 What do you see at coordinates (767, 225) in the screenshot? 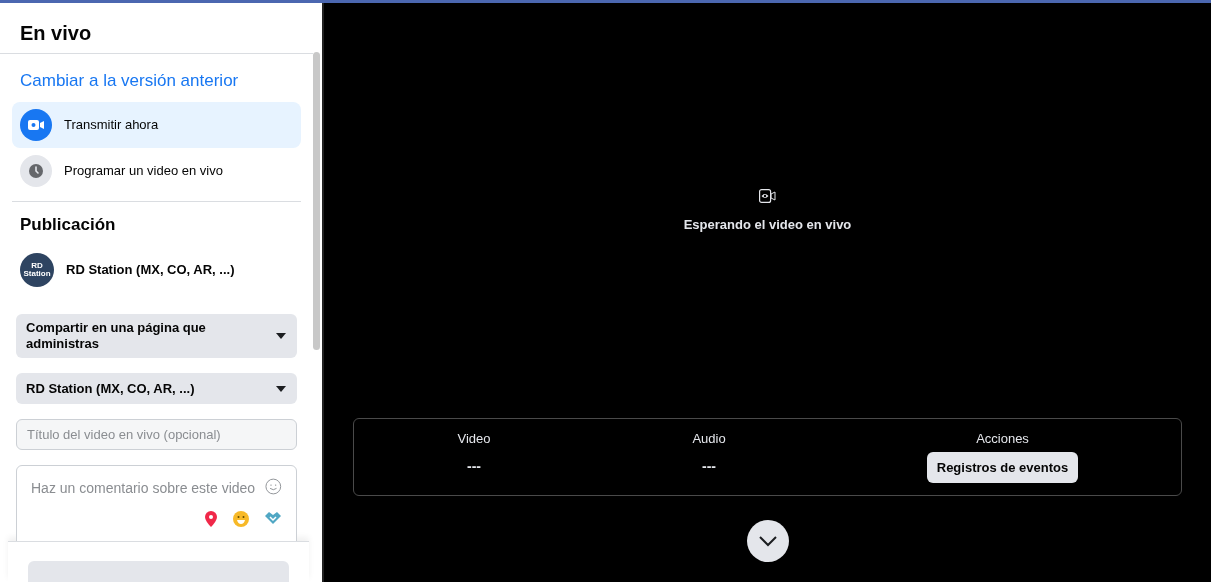
I see `waiting-status: Esperando el video en vivo` at bounding box center [767, 225].